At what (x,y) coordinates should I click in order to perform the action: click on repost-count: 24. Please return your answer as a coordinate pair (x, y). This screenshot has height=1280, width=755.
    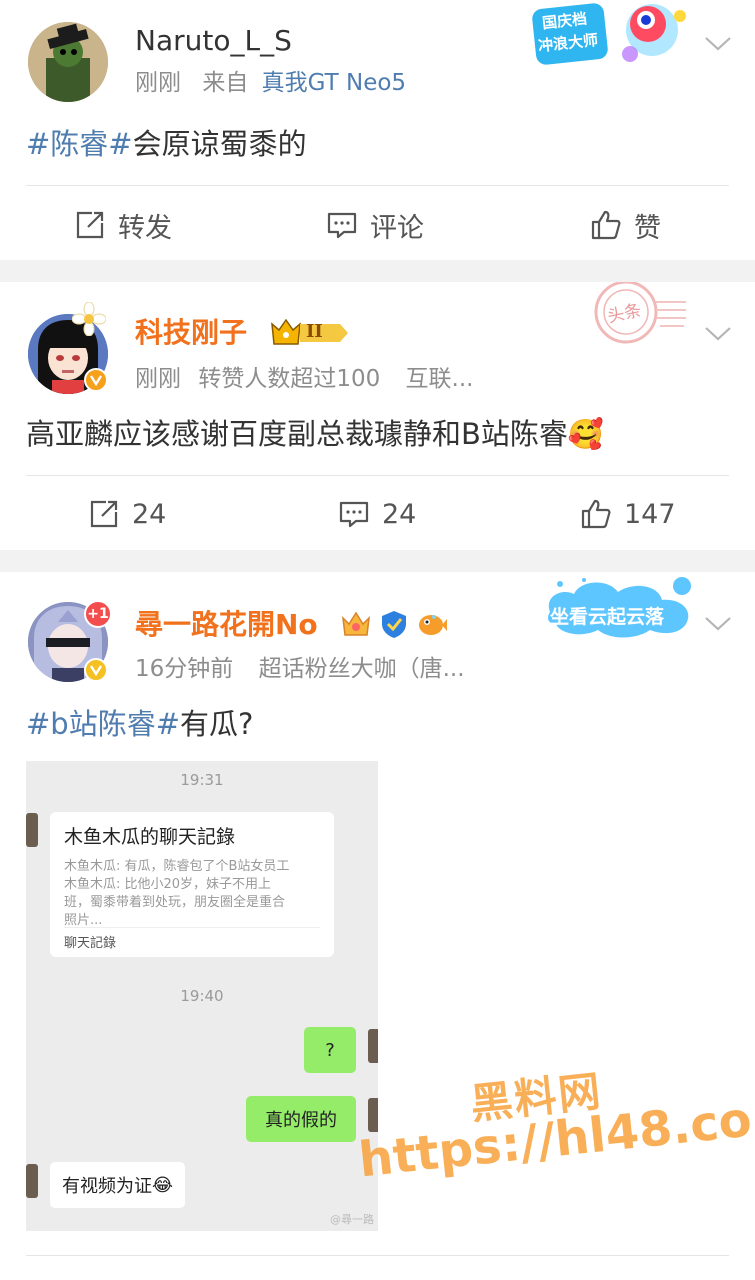
    Looking at the image, I should click on (149, 514).